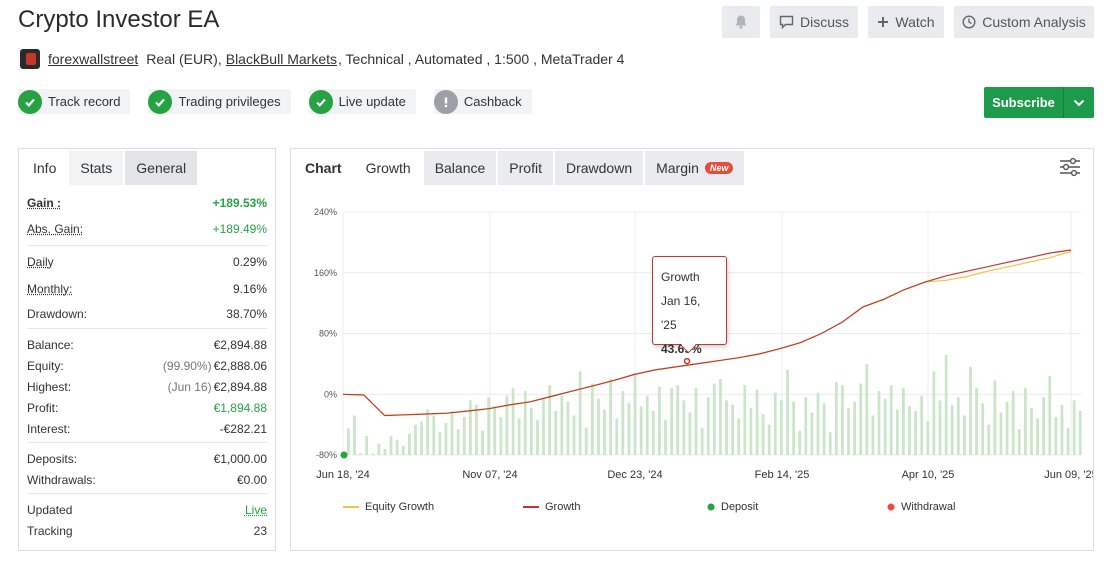  Describe the element at coordinates (45, 168) in the screenshot. I see `tab-info: Info` at that location.